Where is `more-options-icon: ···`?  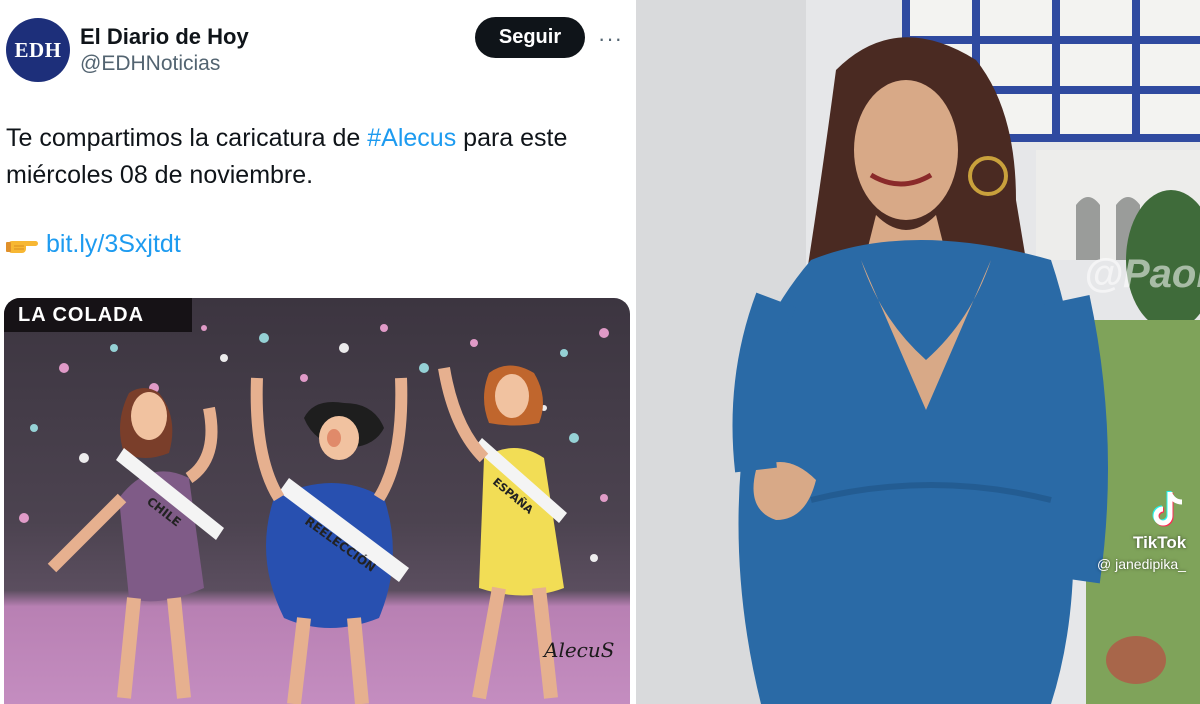 more-options-icon: ··· is located at coordinates (610, 39).